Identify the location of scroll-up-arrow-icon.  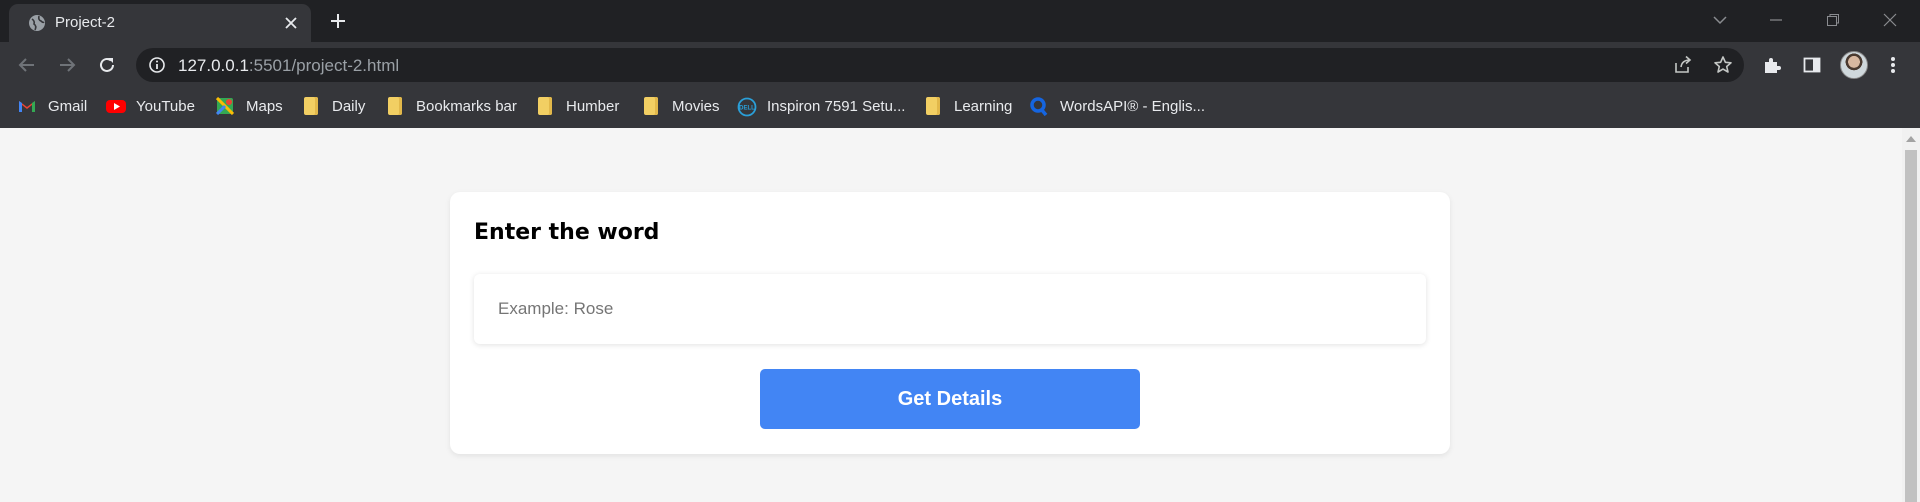
(1911, 139).